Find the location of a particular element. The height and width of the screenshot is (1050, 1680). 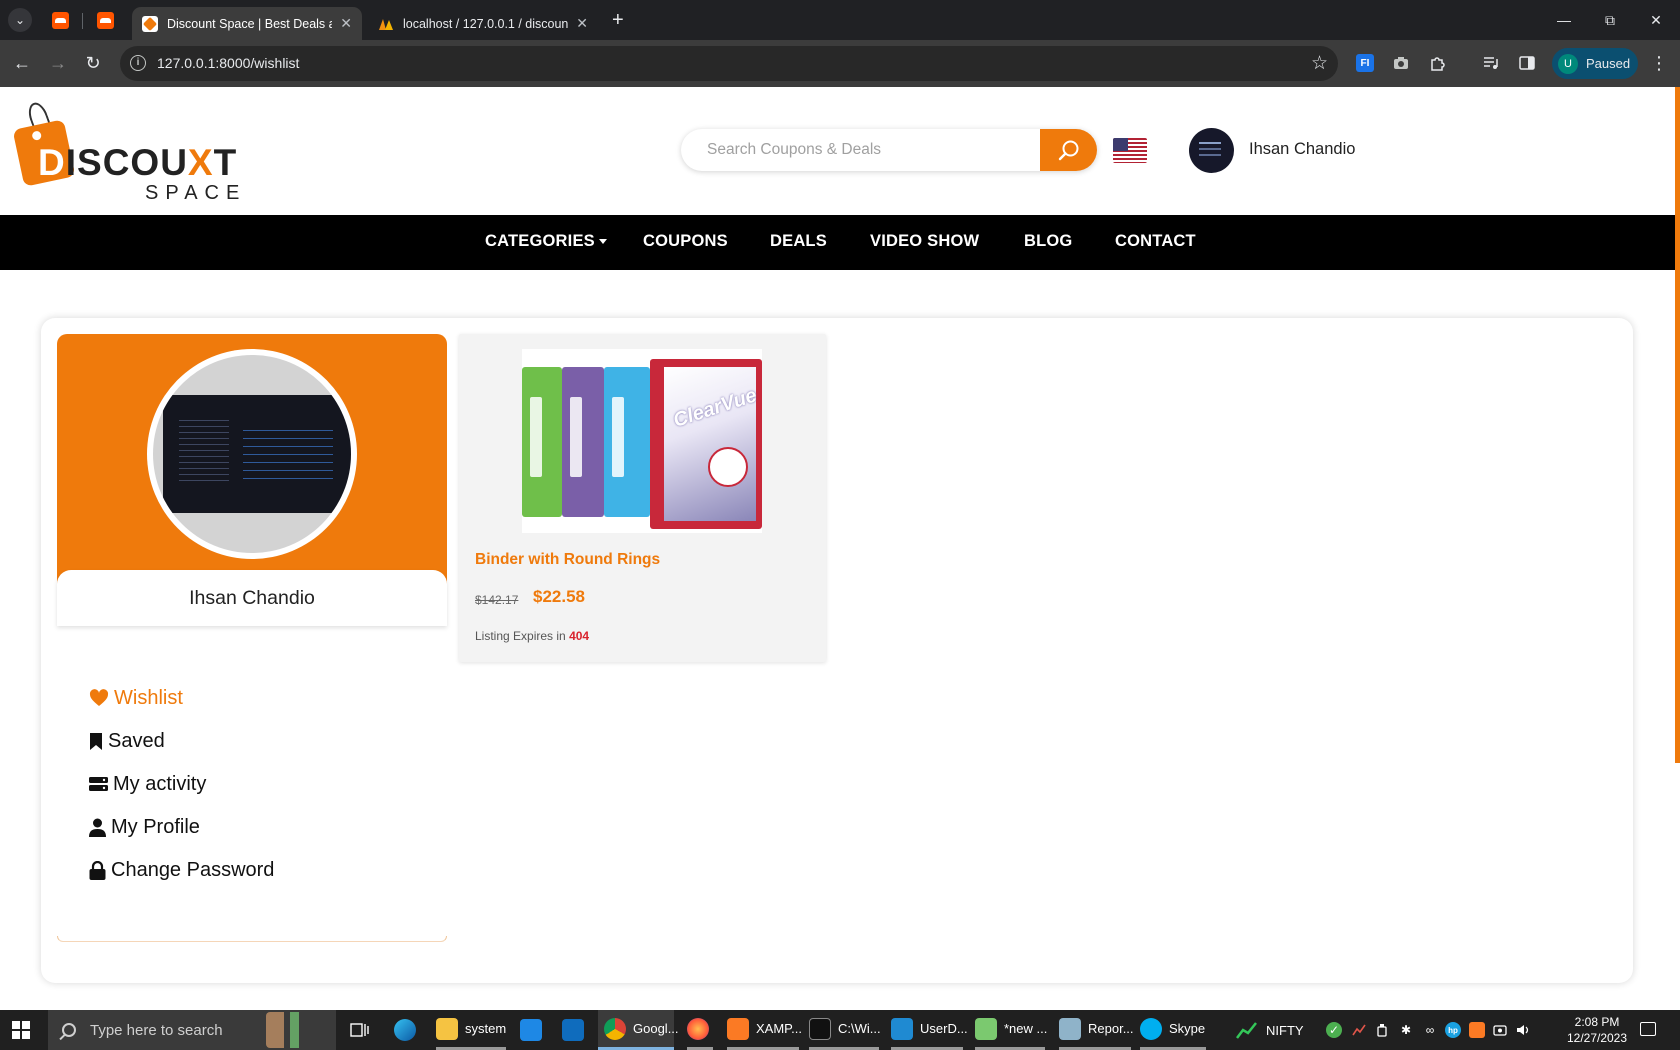

camera-extension-icon is located at coordinates (1401, 63).